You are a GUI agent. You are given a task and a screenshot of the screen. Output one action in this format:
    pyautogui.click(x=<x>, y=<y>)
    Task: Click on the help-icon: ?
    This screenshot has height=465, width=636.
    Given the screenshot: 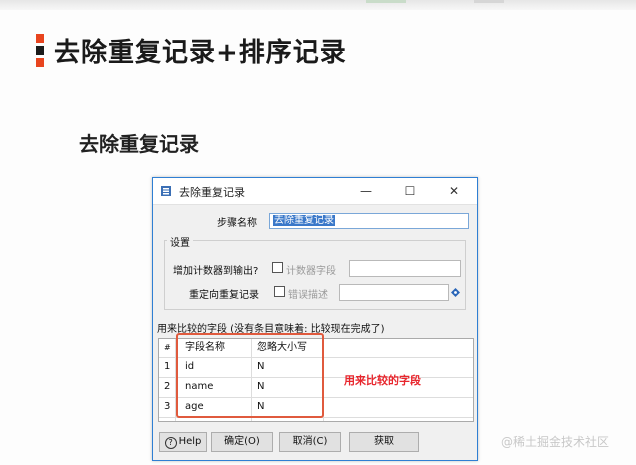 What is the action you would take?
    pyautogui.click(x=170, y=443)
    